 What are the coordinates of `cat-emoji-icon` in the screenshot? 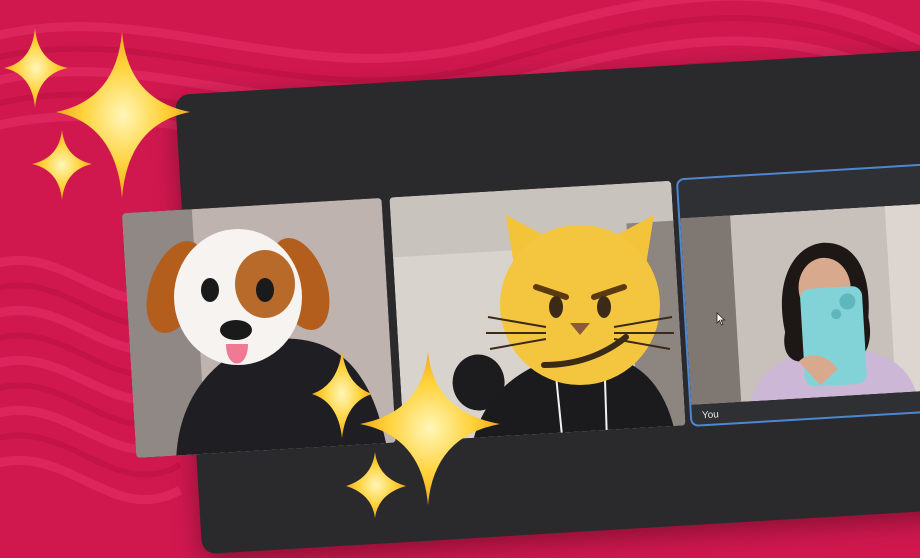 It's located at (580, 300).